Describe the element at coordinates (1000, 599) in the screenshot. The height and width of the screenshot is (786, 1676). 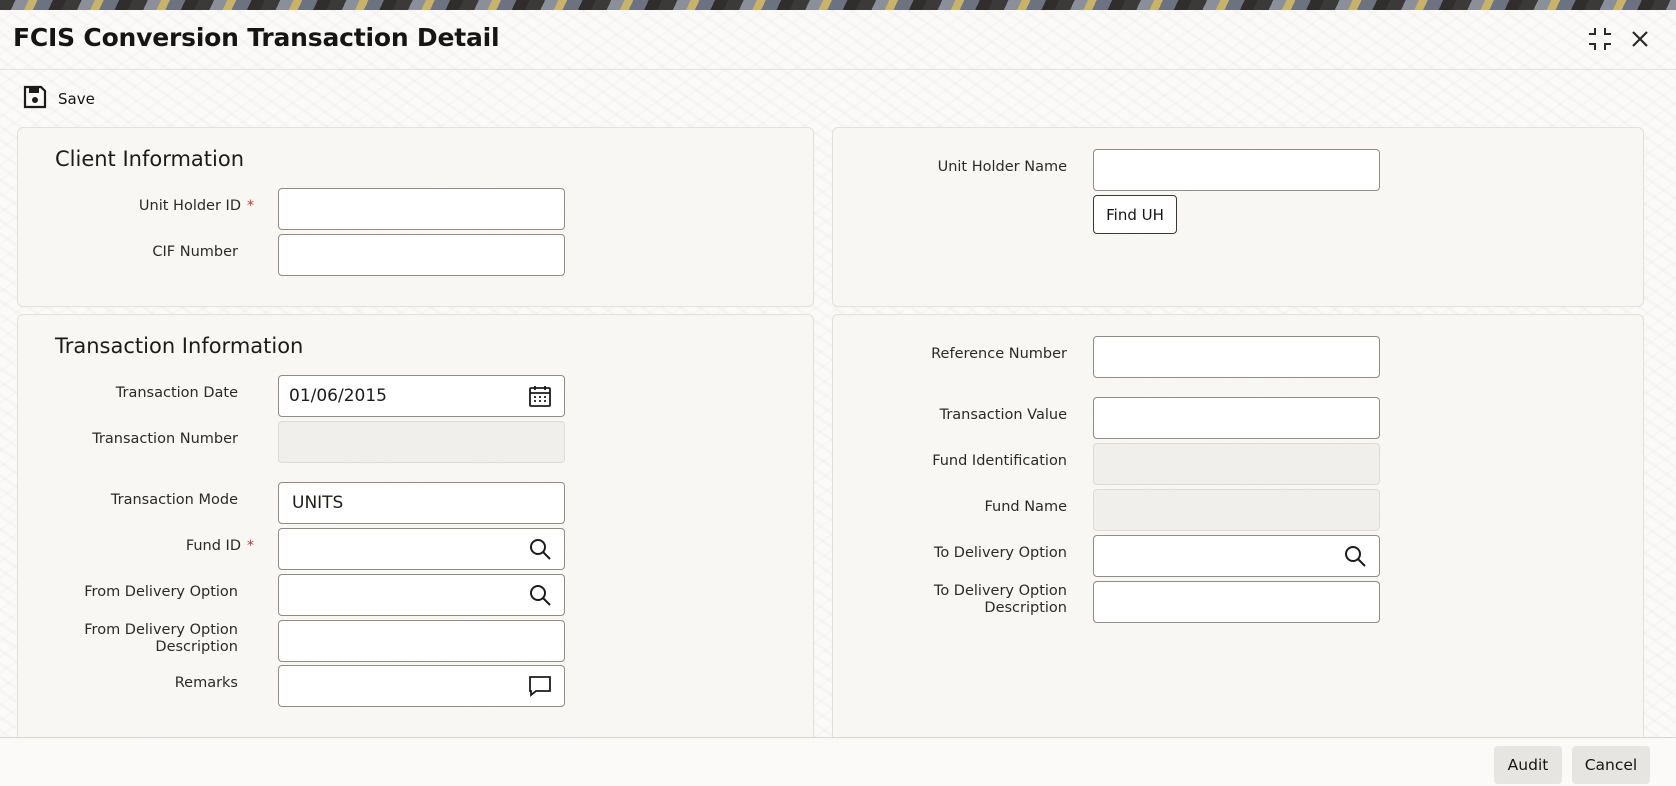
I see `to-delivery-option-description-label: To Delivery Option Description` at that location.